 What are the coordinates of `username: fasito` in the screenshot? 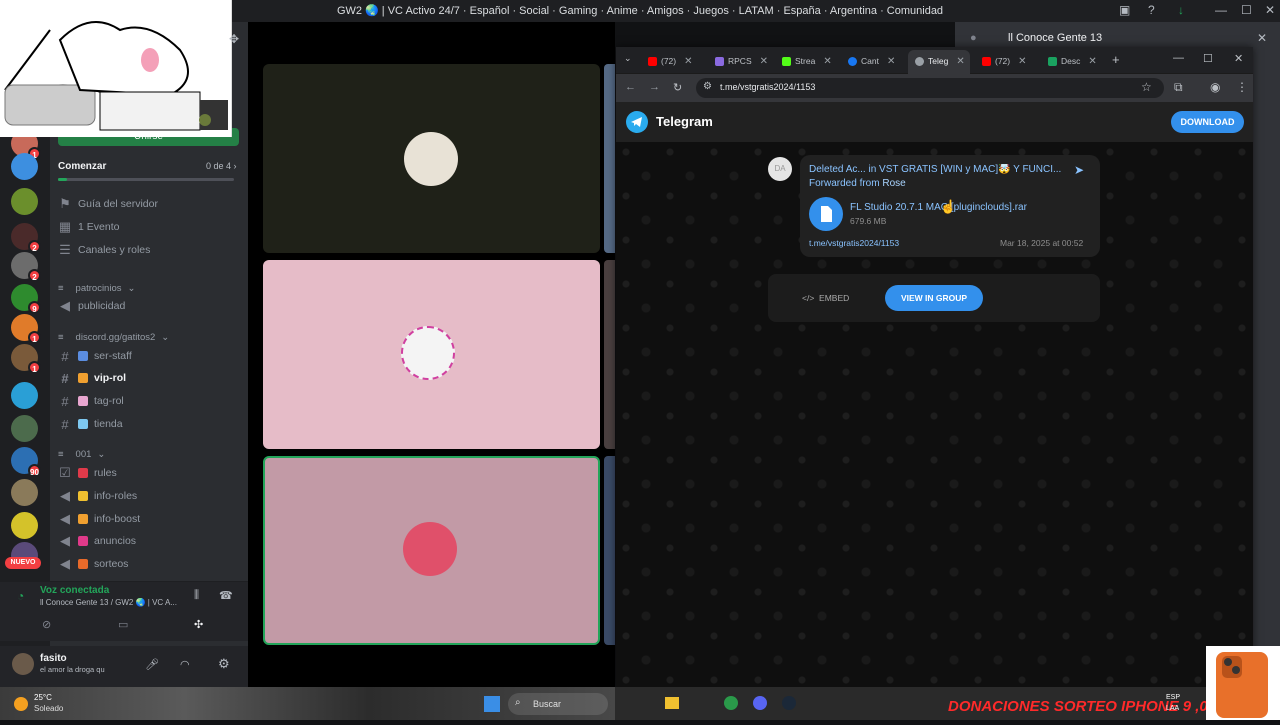 It's located at (53, 658).